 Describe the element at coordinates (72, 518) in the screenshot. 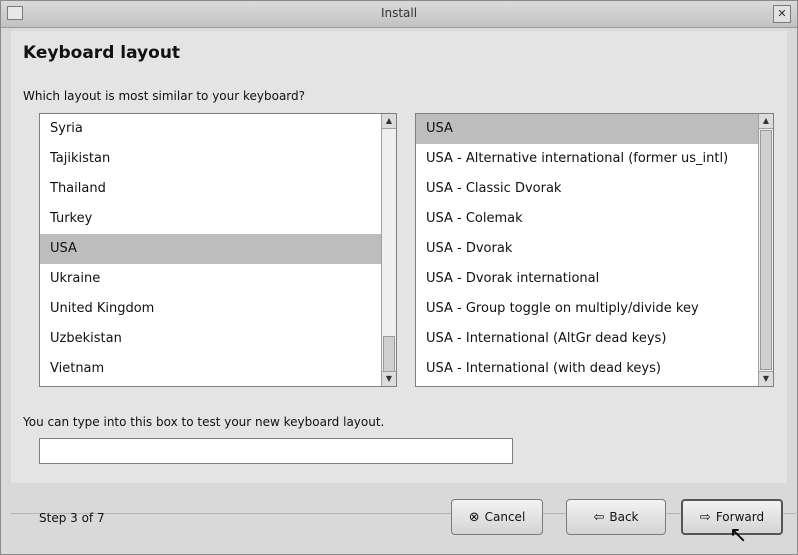

I see `step-indicator: Step 3 of 7` at that location.